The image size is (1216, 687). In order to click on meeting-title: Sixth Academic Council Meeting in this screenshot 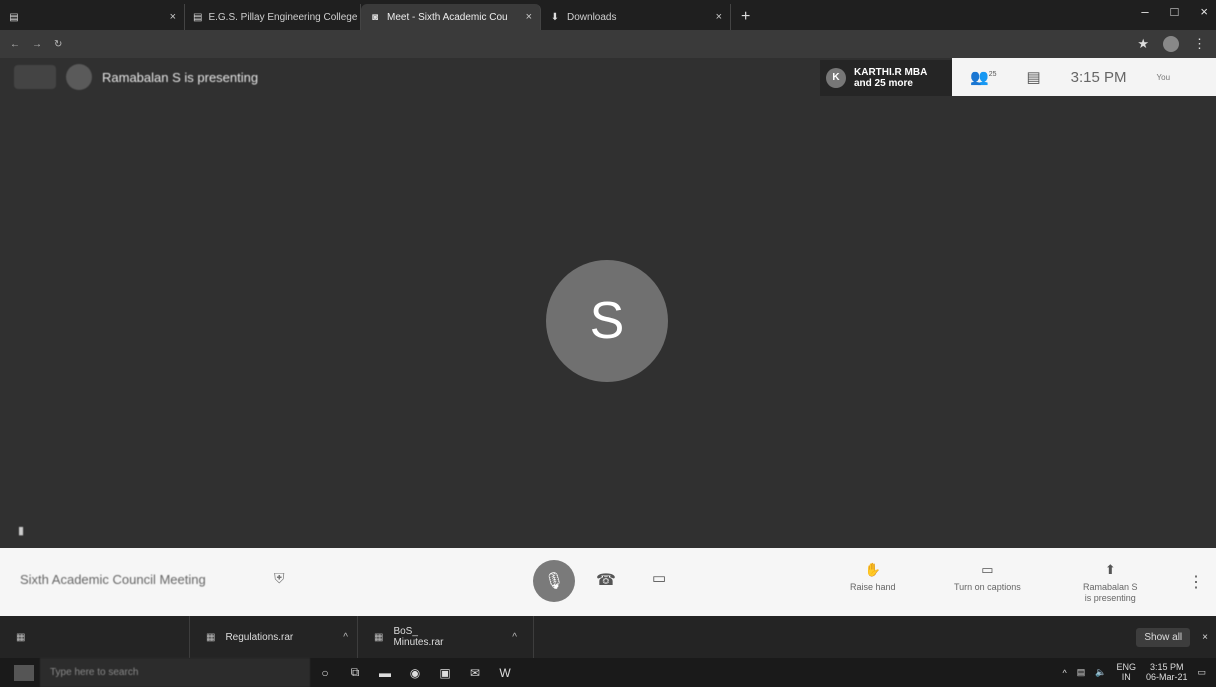, I will do `click(113, 579)`.